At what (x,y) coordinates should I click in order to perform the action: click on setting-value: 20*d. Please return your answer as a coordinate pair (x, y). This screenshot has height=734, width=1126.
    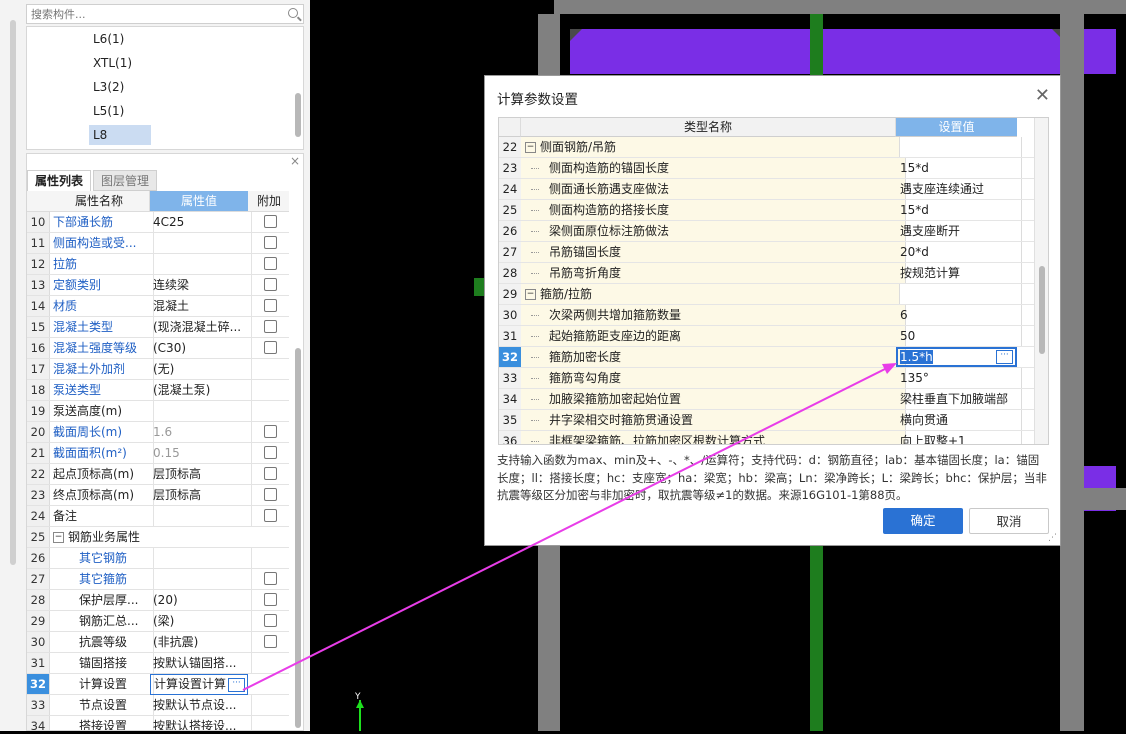
    Looking at the image, I should click on (959, 252).